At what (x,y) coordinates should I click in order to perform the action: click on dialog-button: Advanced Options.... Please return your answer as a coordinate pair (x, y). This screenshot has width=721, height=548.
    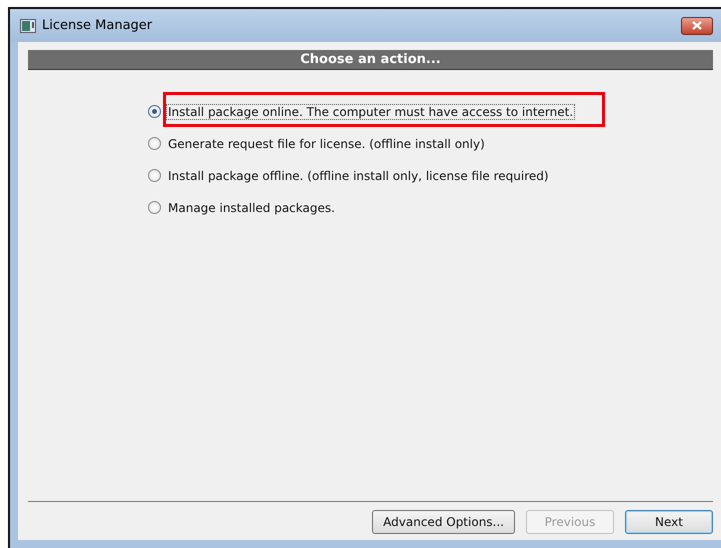
    Looking at the image, I should click on (443, 522).